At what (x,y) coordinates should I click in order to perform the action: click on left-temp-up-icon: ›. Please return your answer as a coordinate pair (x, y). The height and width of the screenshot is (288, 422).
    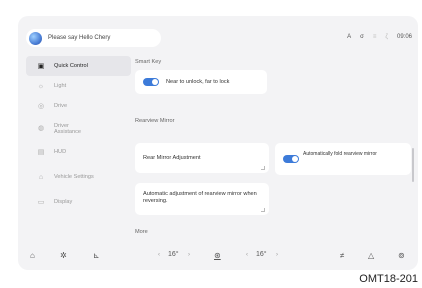
    Looking at the image, I should click on (189, 255).